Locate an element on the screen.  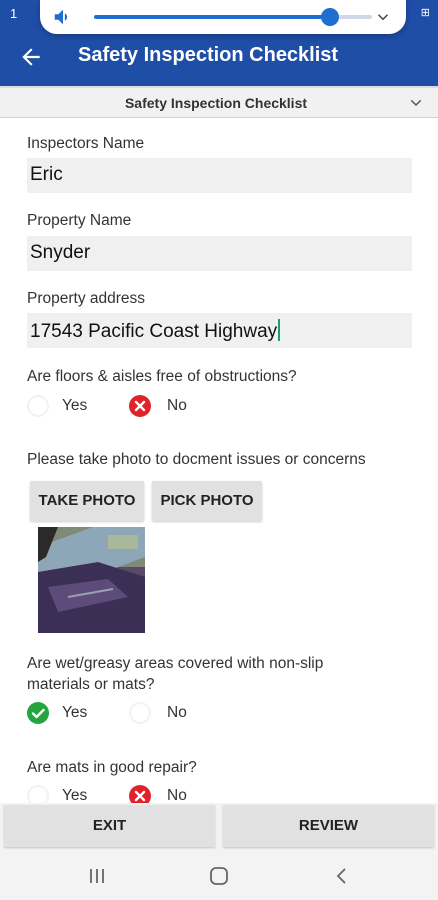
photo-image is located at coordinates (91, 580).